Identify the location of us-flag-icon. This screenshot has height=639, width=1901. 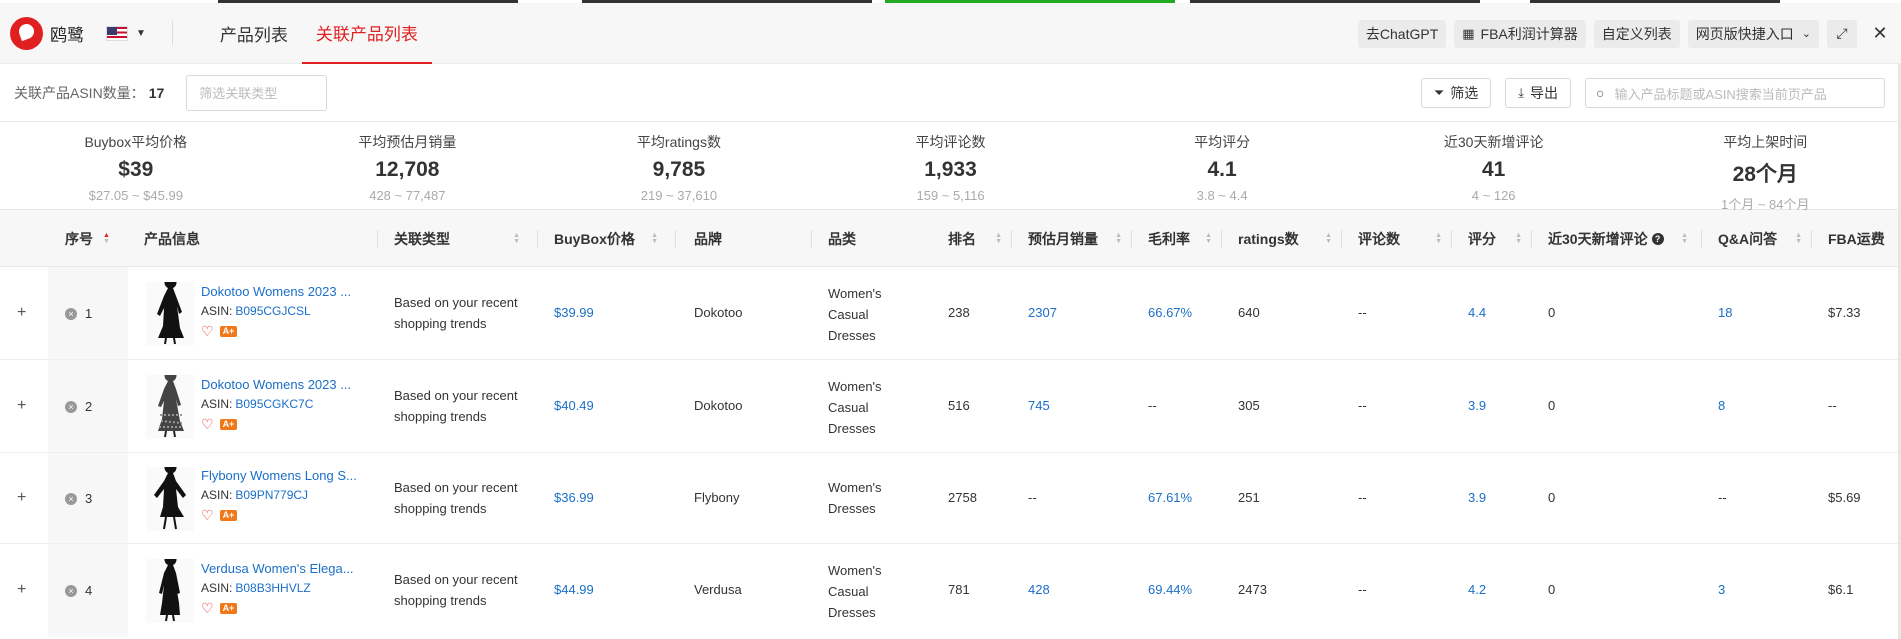
(117, 33).